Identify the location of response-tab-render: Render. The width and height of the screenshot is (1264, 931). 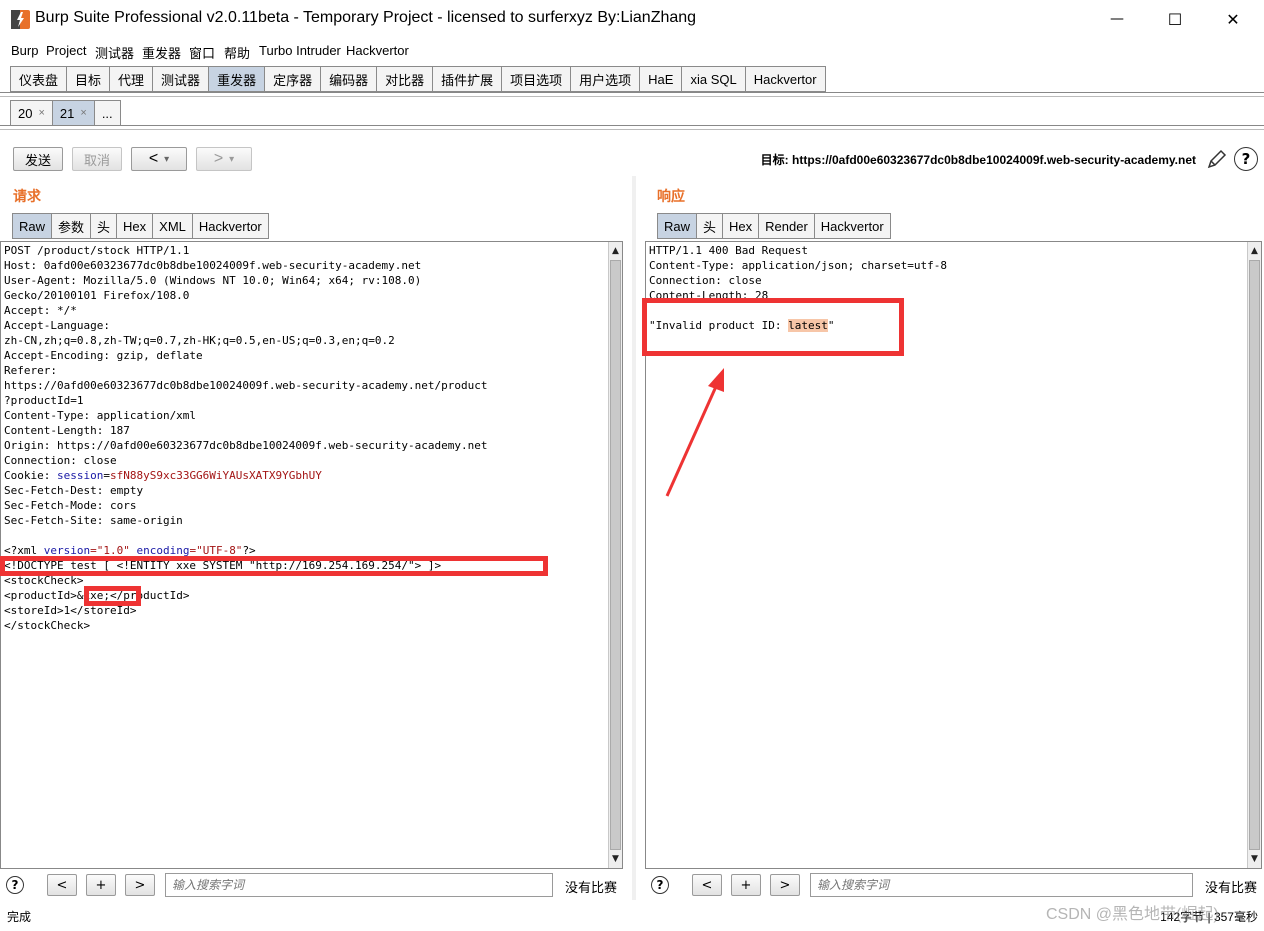
(786, 226).